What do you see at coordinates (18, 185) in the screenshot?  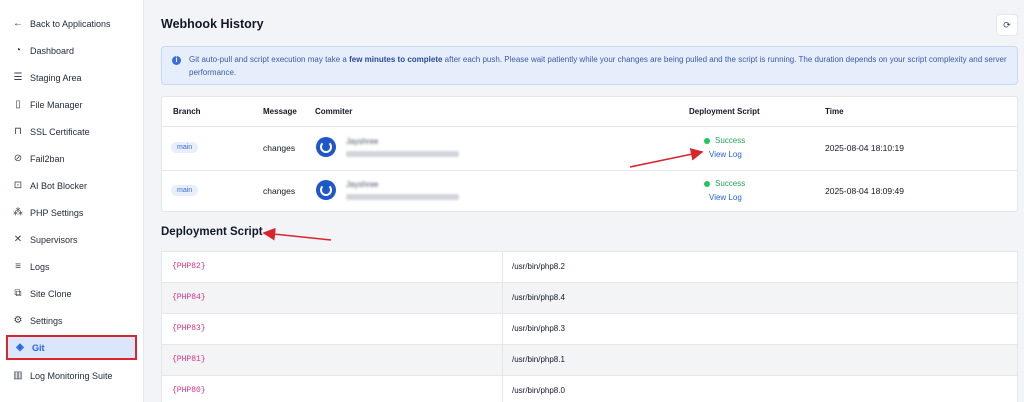 I see `robot-icon: ⊡` at bounding box center [18, 185].